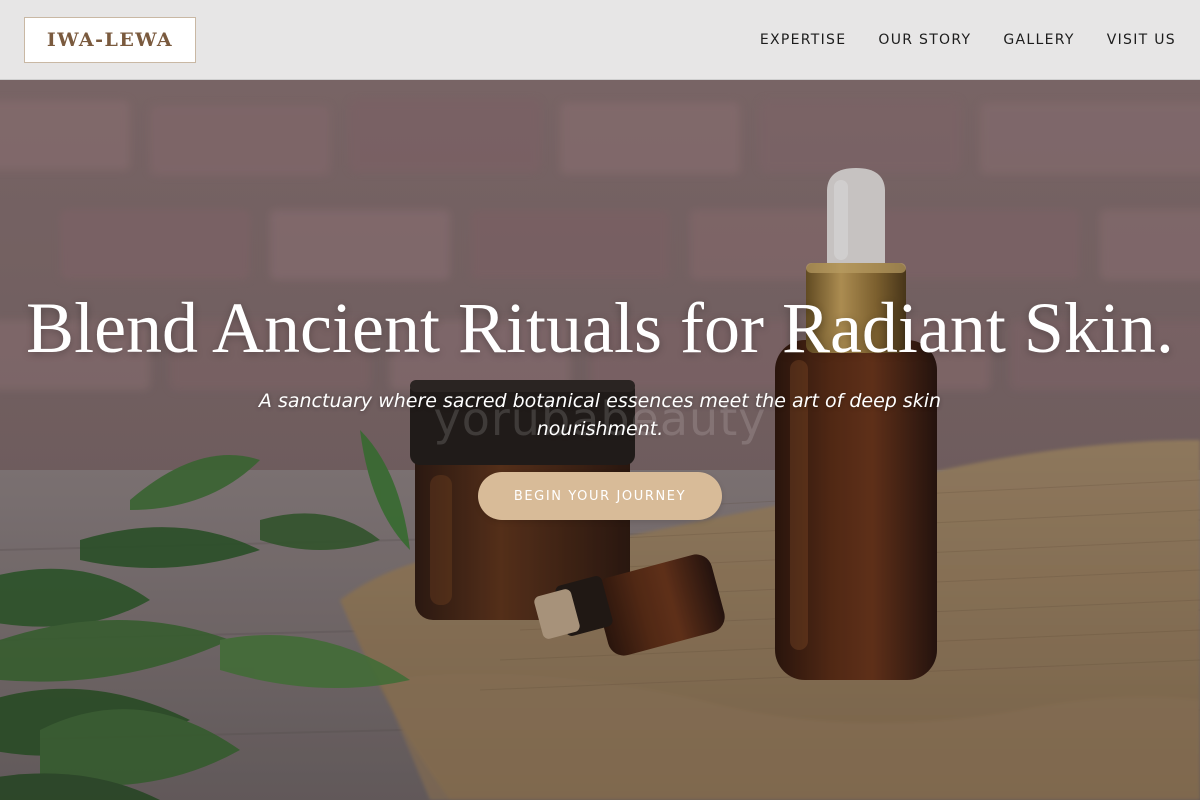 Image resolution: width=1200 pixels, height=800 pixels. What do you see at coordinates (600, 496) in the screenshot?
I see `begin-journey-button: BEGIN YOUR JOURNEY` at bounding box center [600, 496].